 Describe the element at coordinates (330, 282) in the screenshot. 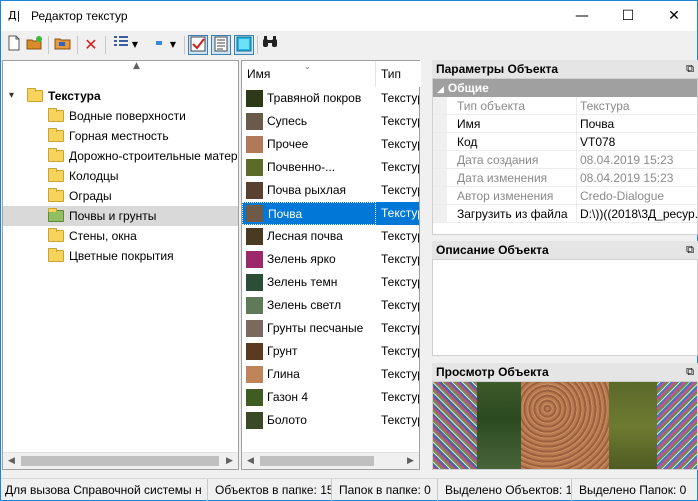

I see `list-item: Зелень темнТекстур` at that location.